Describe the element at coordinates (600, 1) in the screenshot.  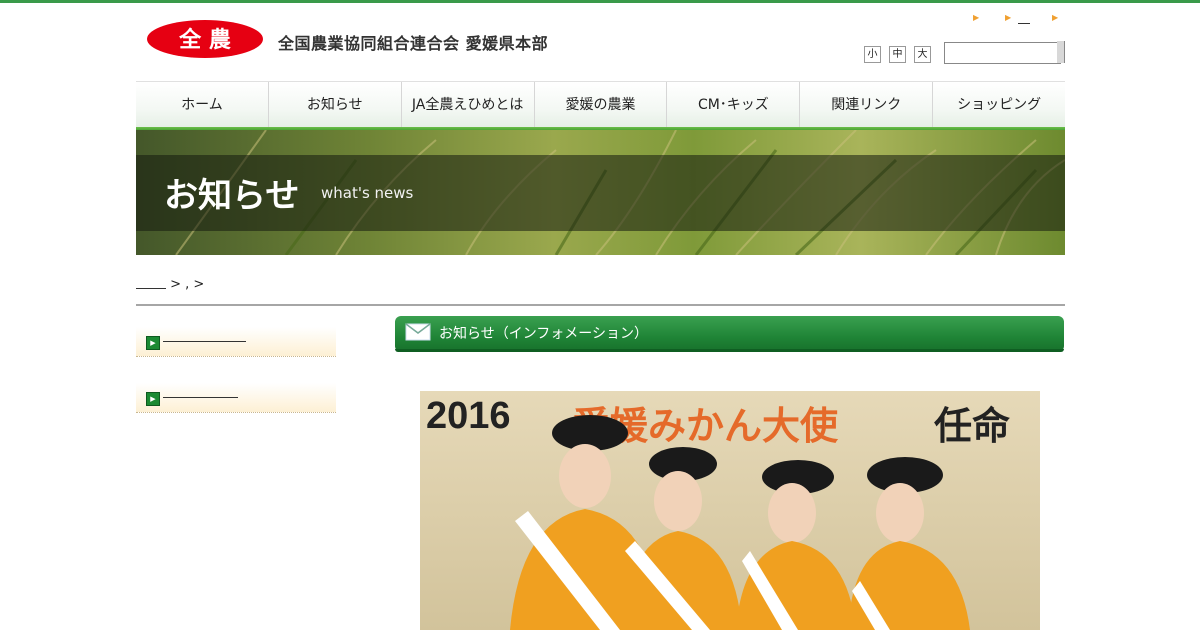
I see `top-accent-bar` at that location.